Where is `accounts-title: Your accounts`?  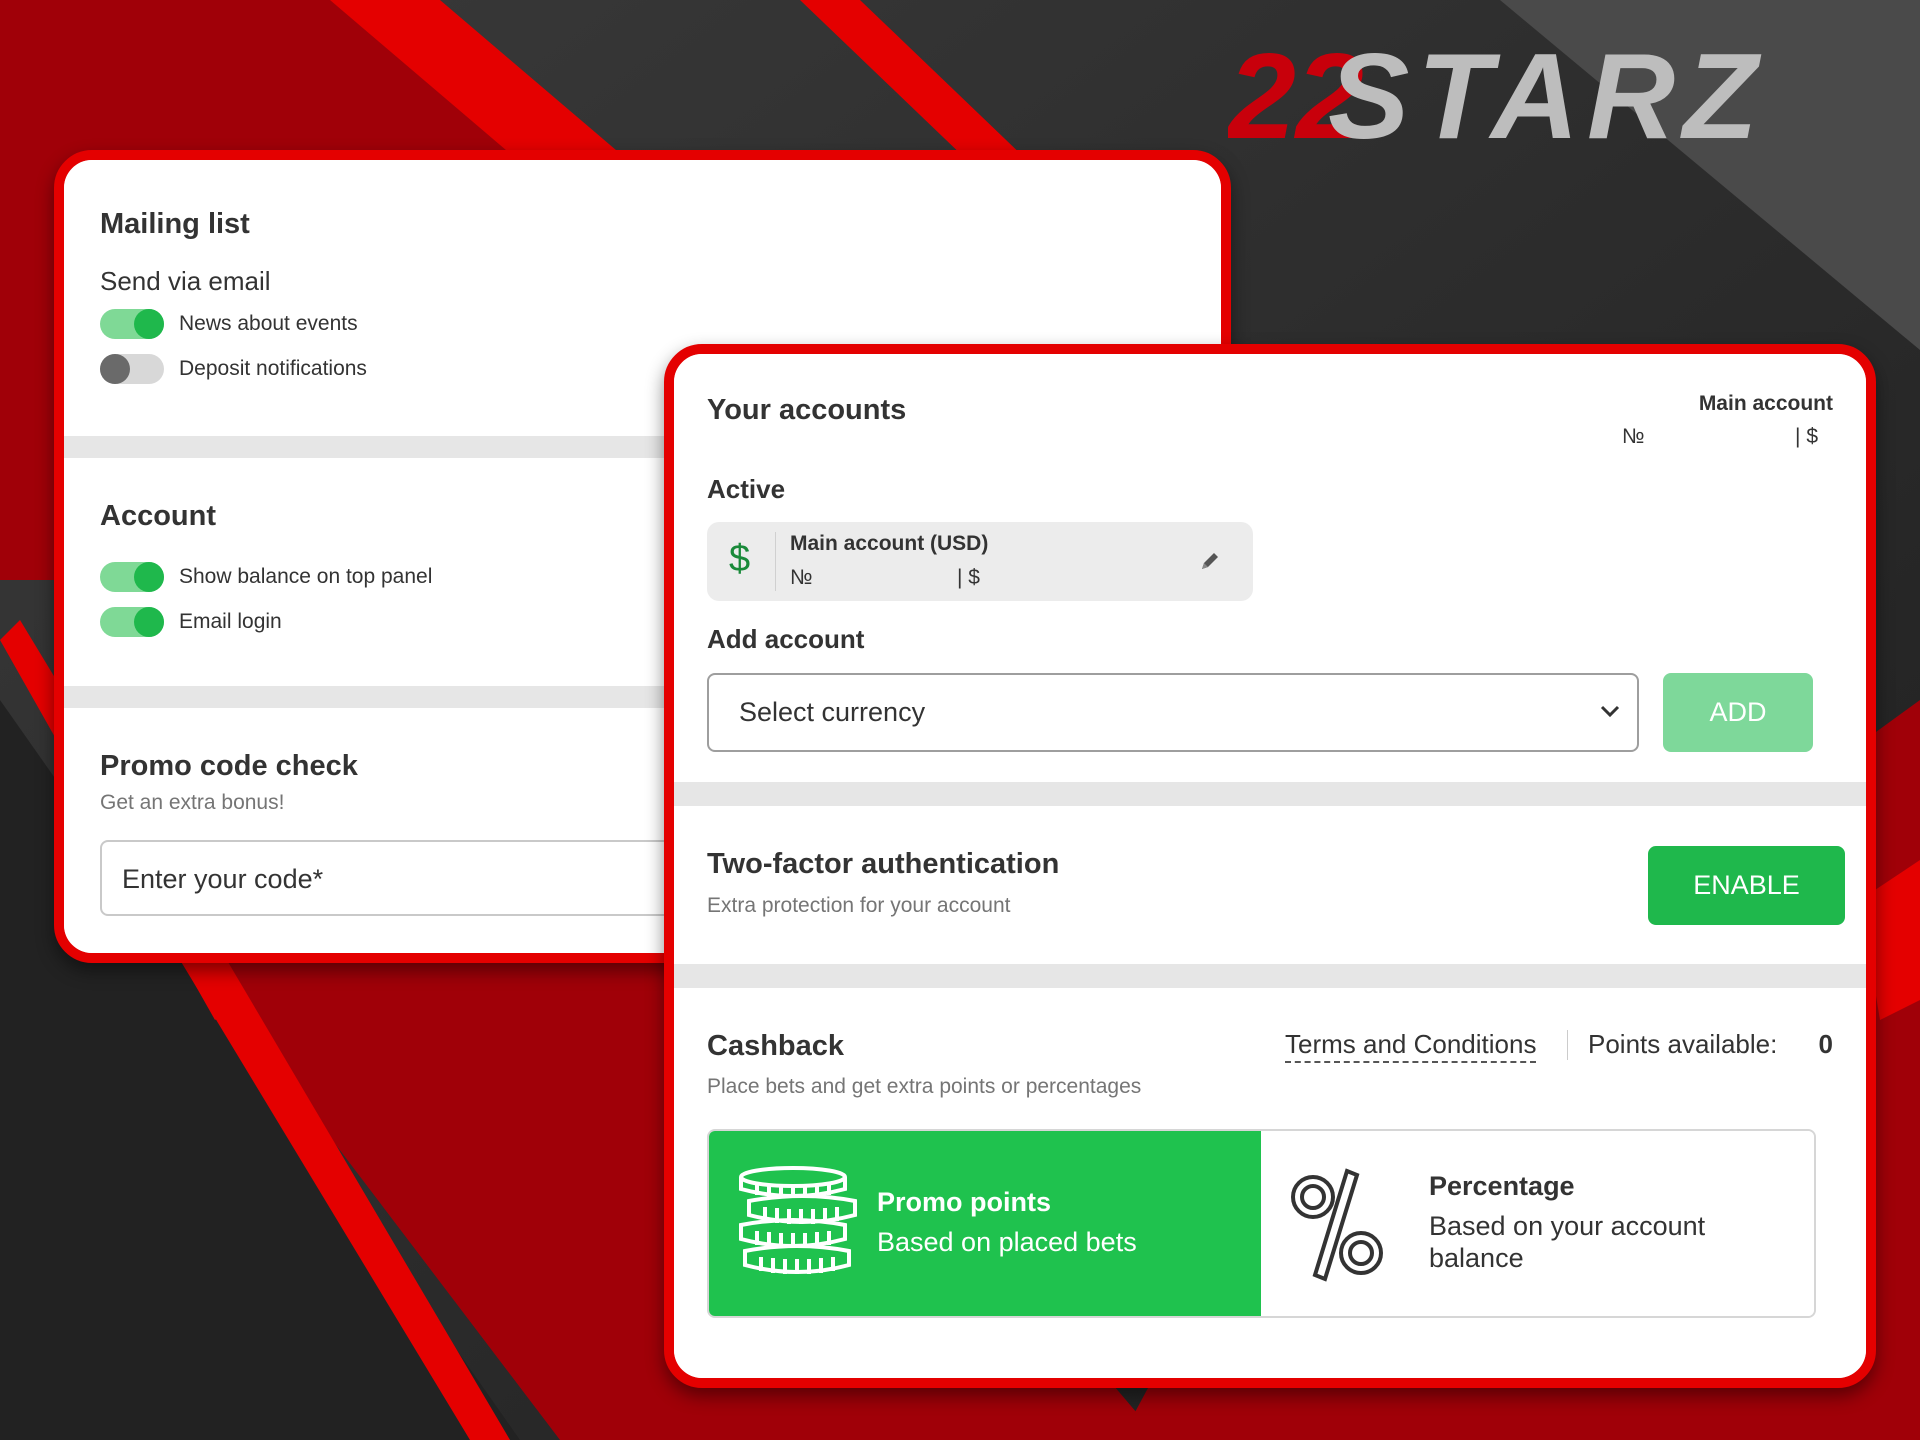
accounts-title: Your accounts is located at coordinates (807, 410).